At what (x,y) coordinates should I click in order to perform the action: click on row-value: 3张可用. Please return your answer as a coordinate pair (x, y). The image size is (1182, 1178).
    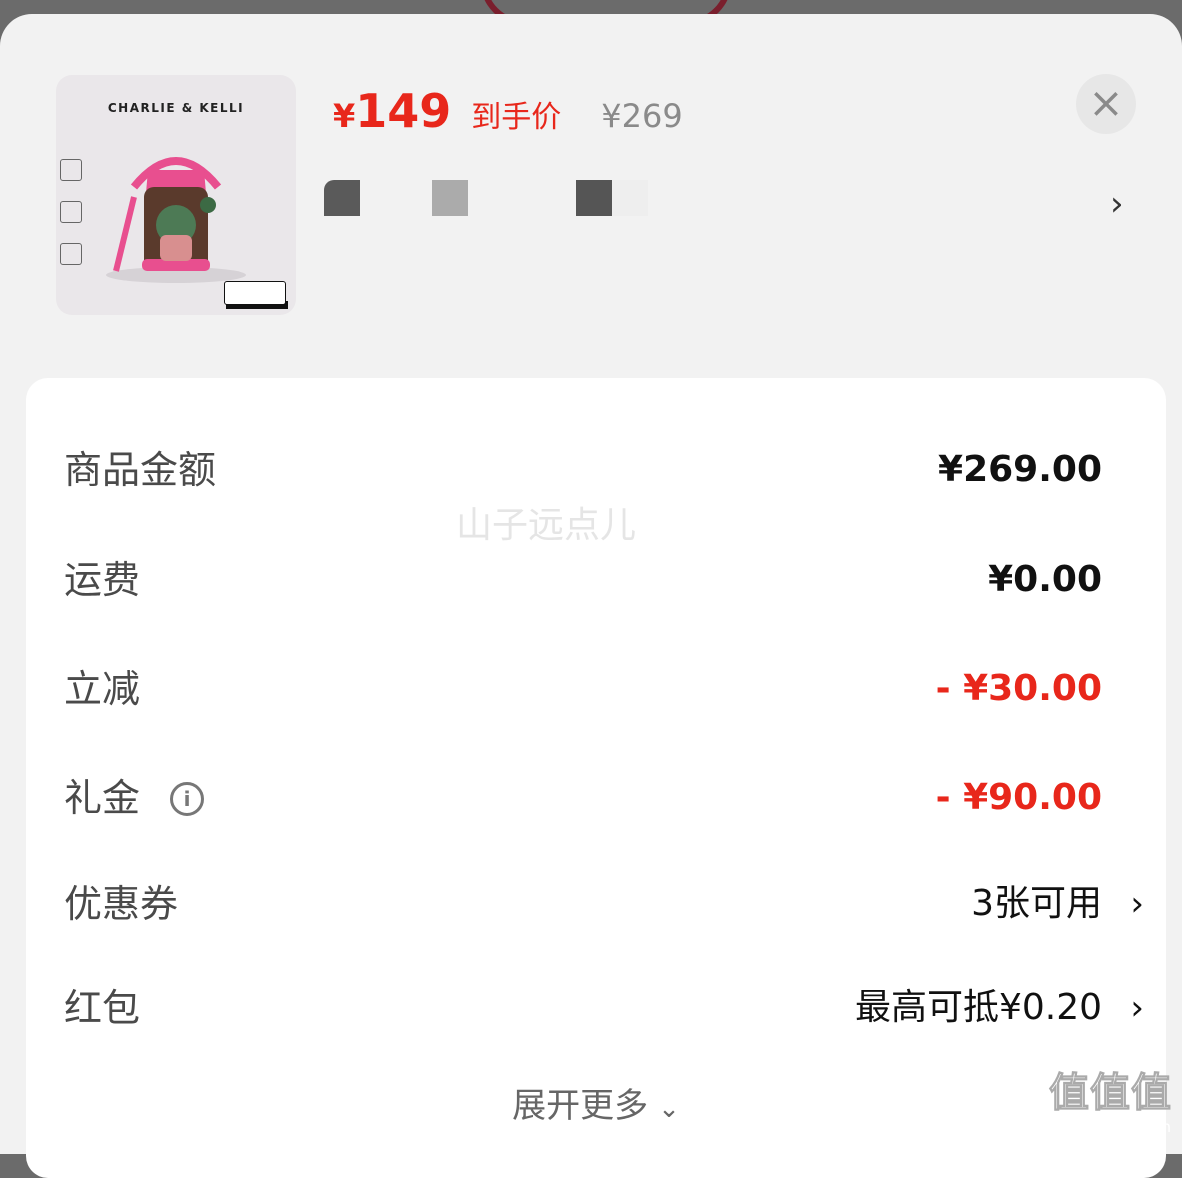
    Looking at the image, I should click on (1036, 903).